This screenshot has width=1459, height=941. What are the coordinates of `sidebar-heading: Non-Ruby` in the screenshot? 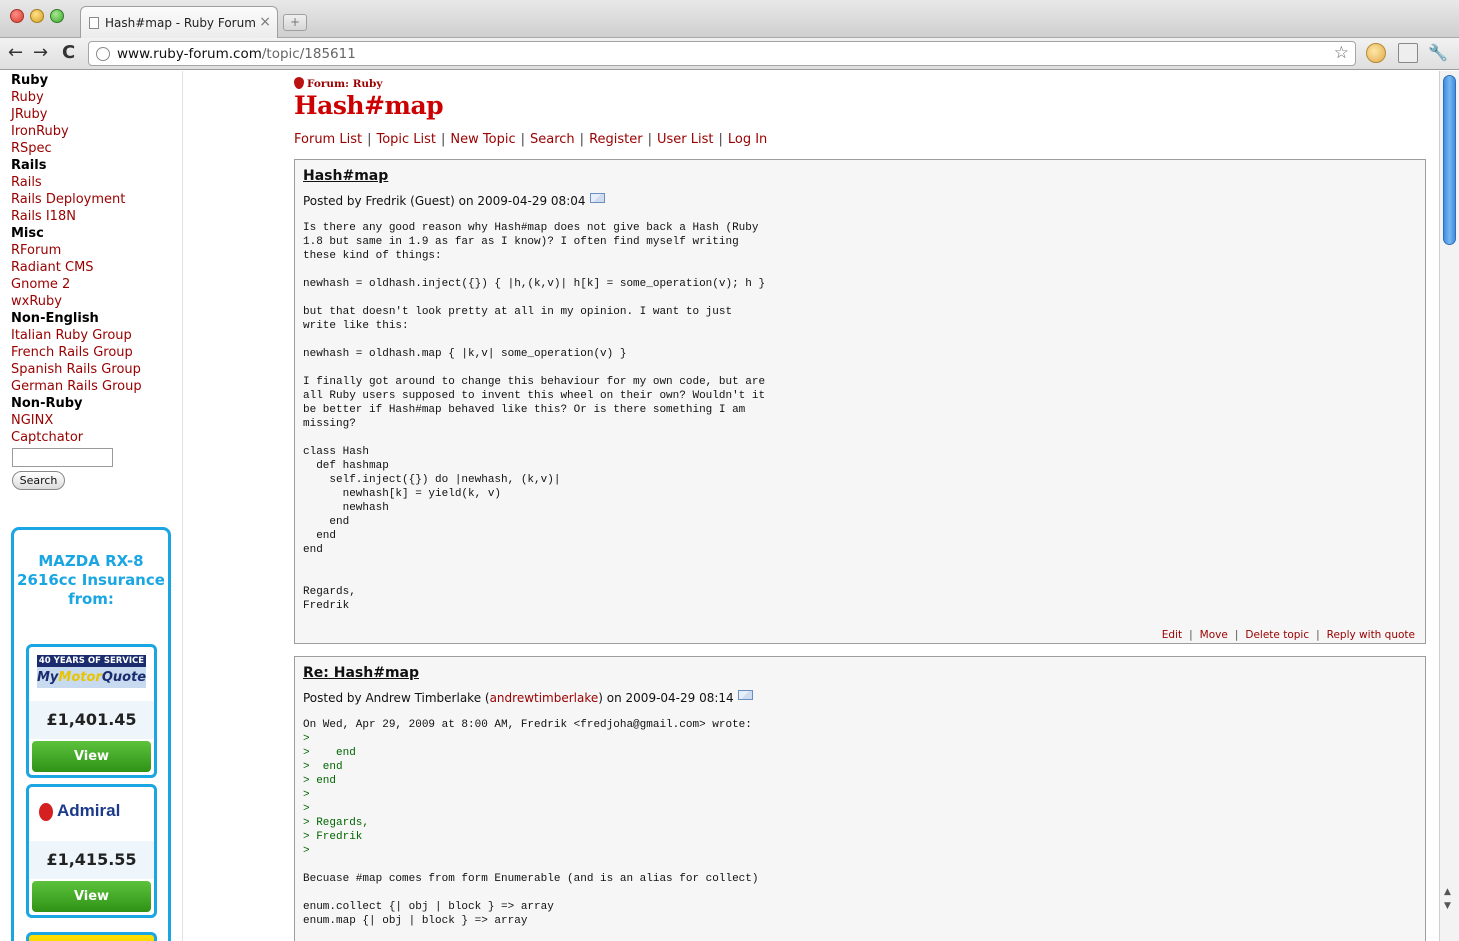 It's located at (47, 403).